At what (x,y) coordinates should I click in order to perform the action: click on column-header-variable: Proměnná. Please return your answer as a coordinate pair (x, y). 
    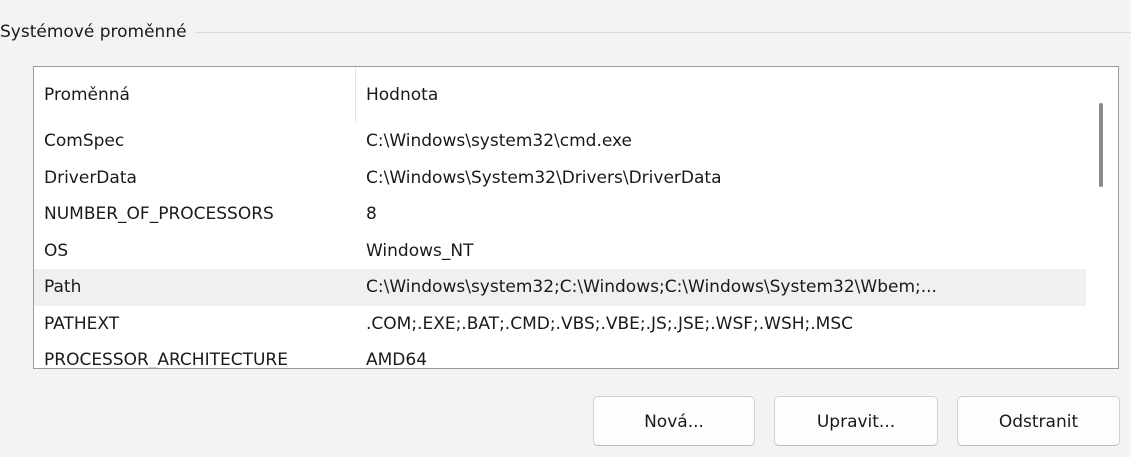
    Looking at the image, I should click on (195, 95).